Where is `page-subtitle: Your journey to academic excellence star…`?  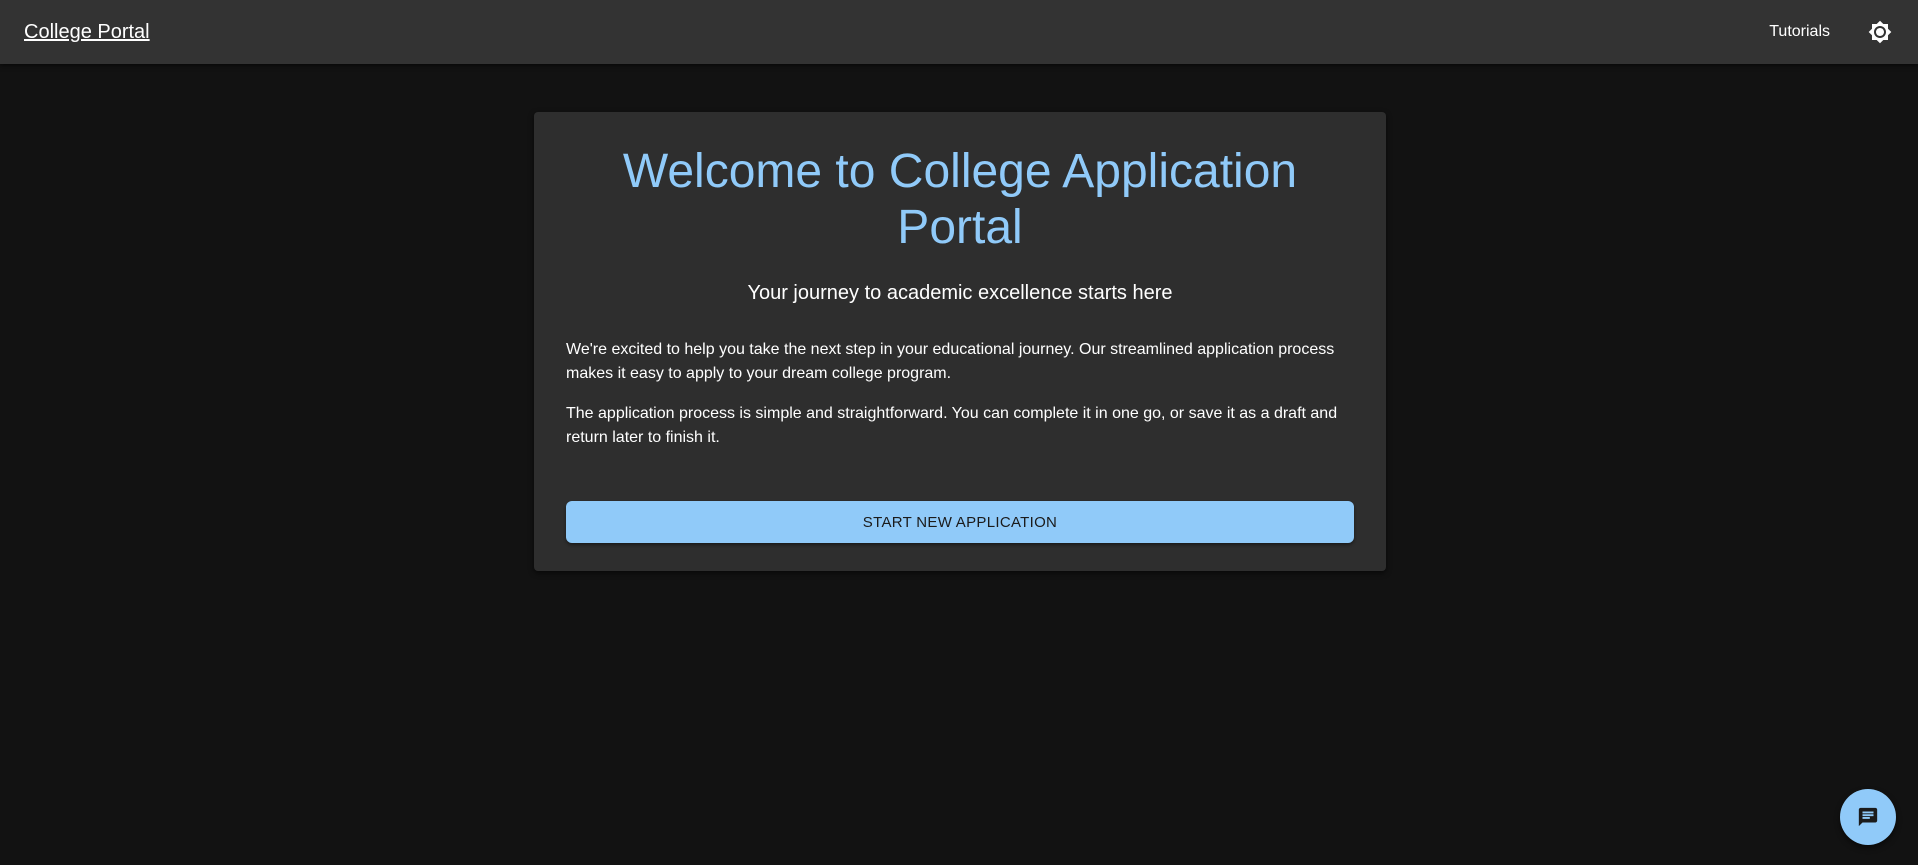 page-subtitle: Your journey to academic excellence star… is located at coordinates (960, 293).